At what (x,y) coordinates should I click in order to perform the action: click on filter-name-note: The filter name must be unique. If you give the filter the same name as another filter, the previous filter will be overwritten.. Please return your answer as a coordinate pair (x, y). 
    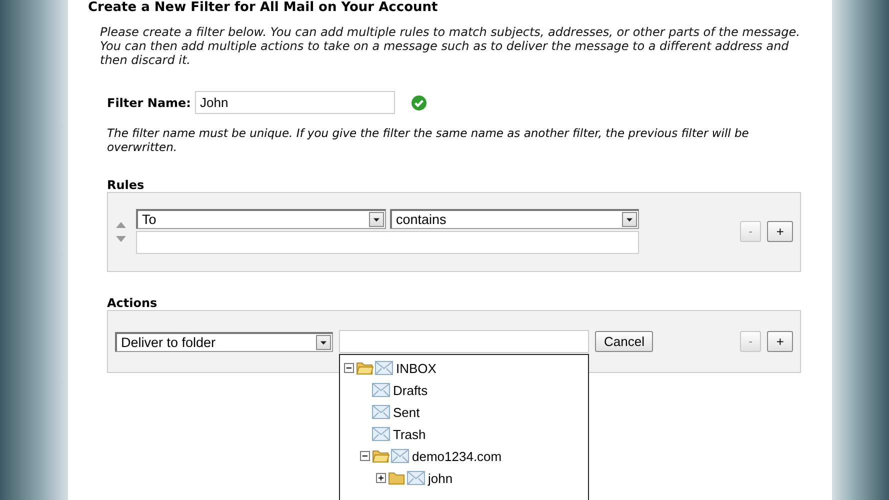
    Looking at the image, I should click on (428, 140).